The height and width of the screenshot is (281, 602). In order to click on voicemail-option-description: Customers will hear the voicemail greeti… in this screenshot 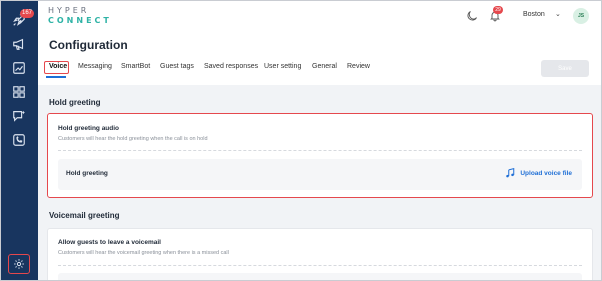, I will do `click(143, 253)`.